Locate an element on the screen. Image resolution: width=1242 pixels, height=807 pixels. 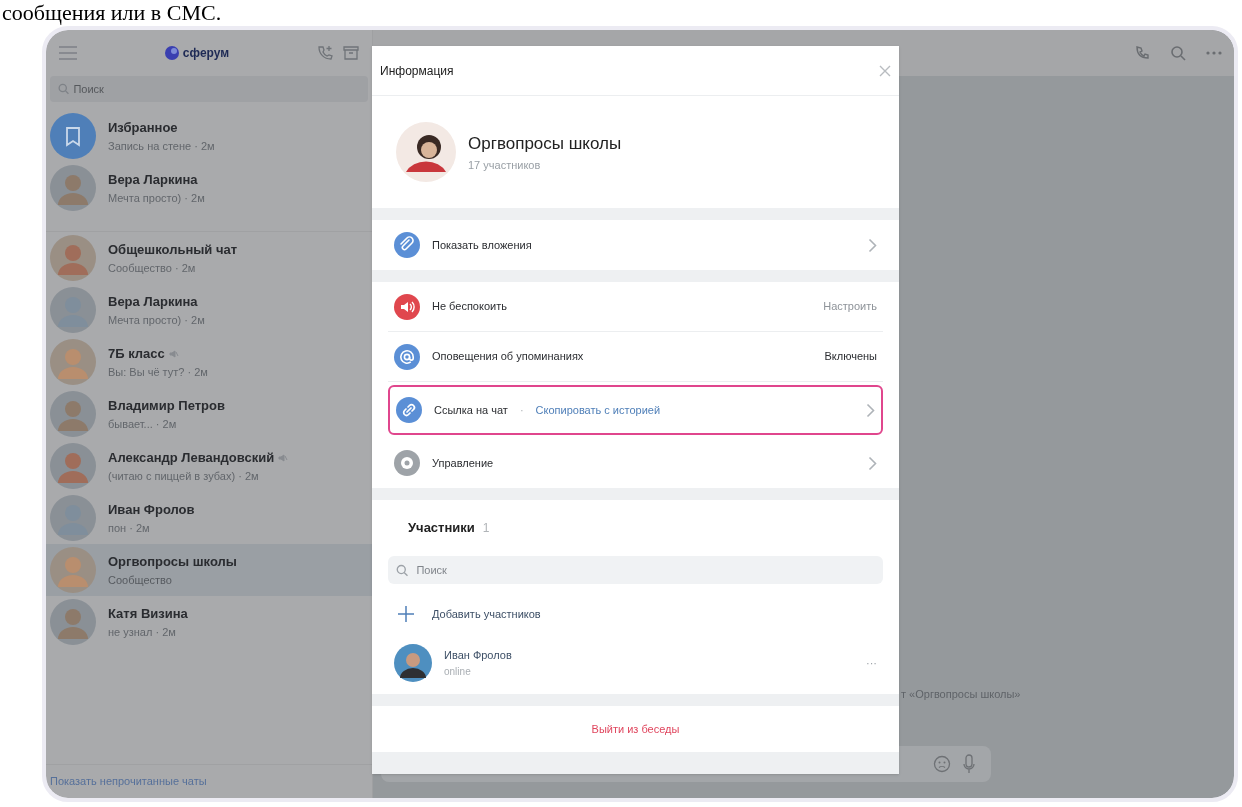
members-total: 1 is located at coordinates (486, 528).